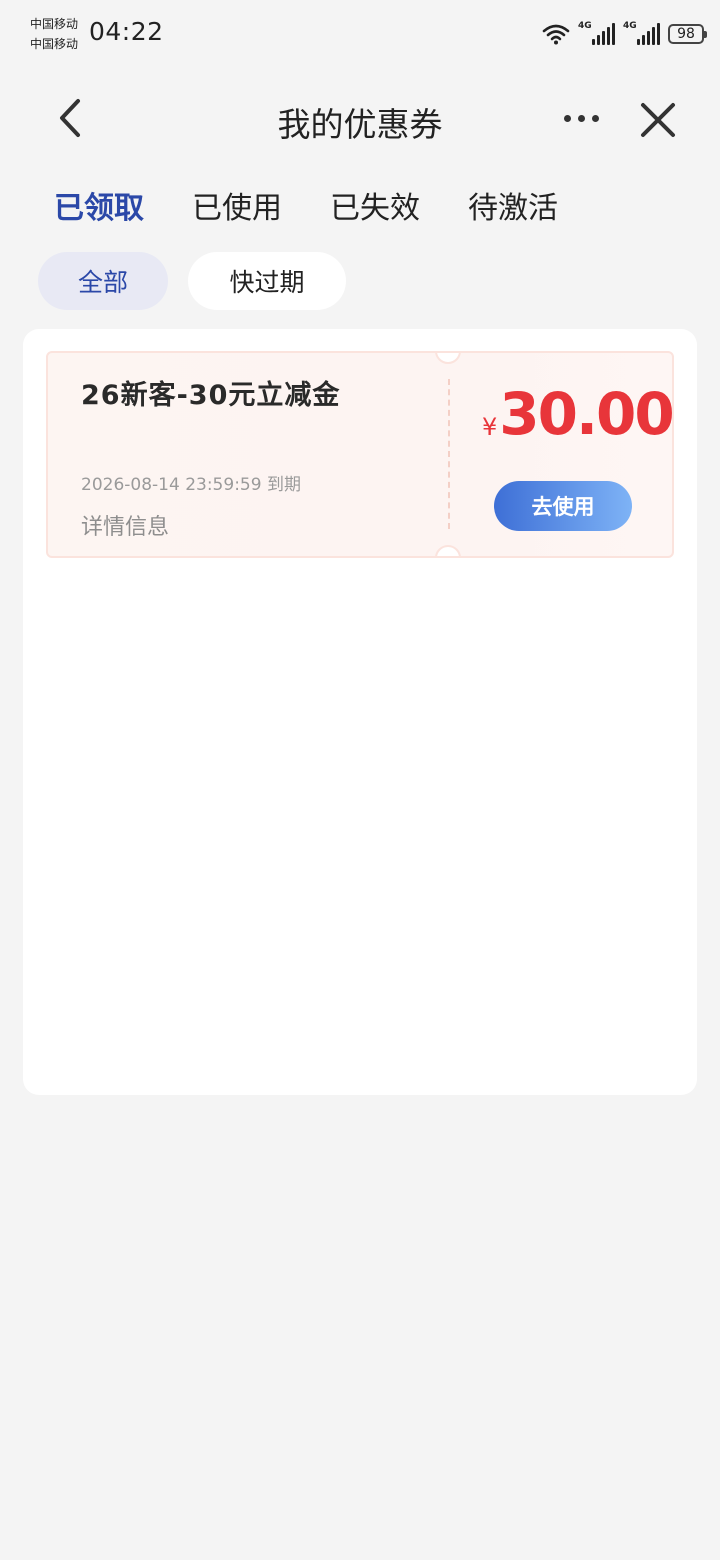 The image size is (720, 1560). I want to click on signal-1-label: 4G, so click(585, 26).